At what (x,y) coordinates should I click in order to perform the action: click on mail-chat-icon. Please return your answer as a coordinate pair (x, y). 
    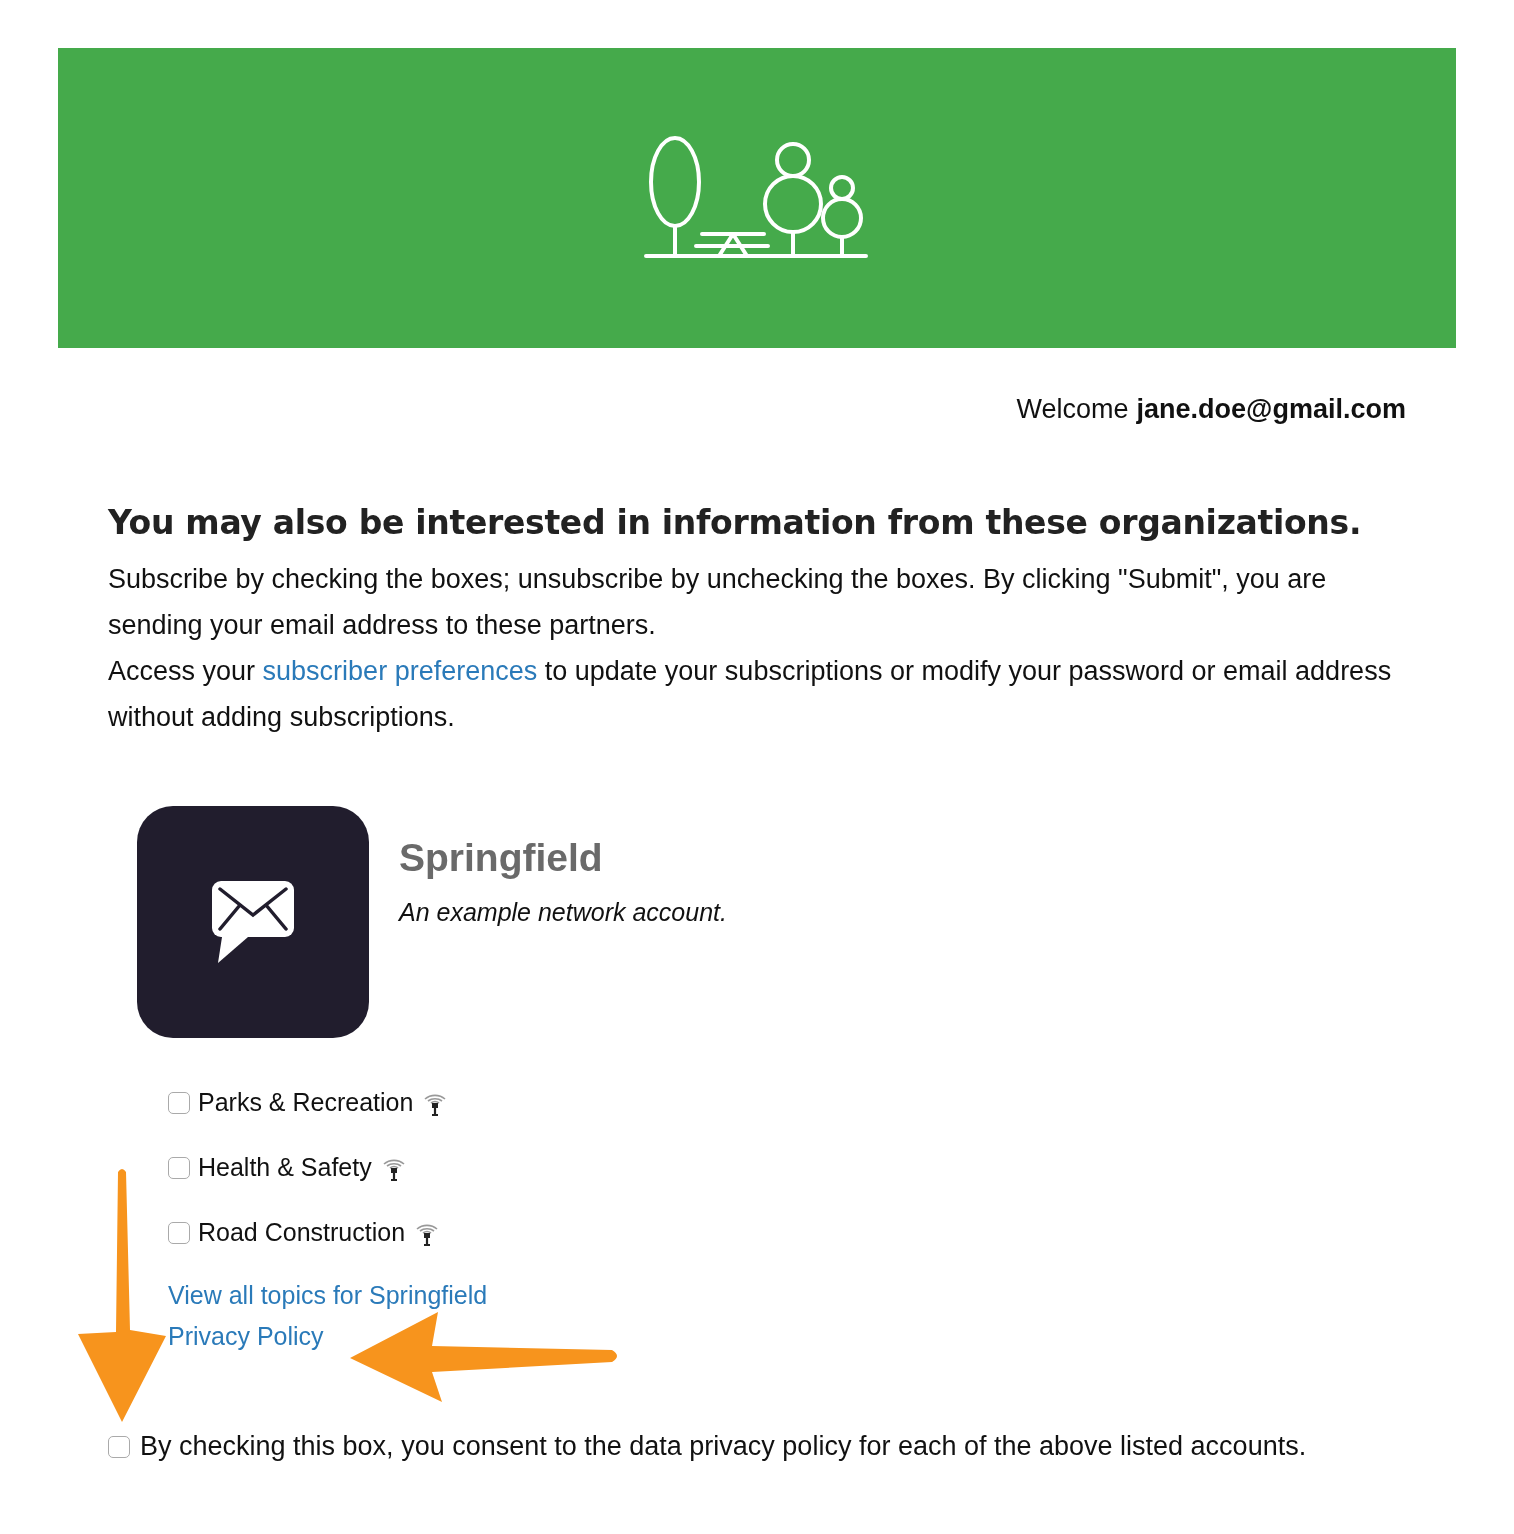
    Looking at the image, I should click on (253, 922).